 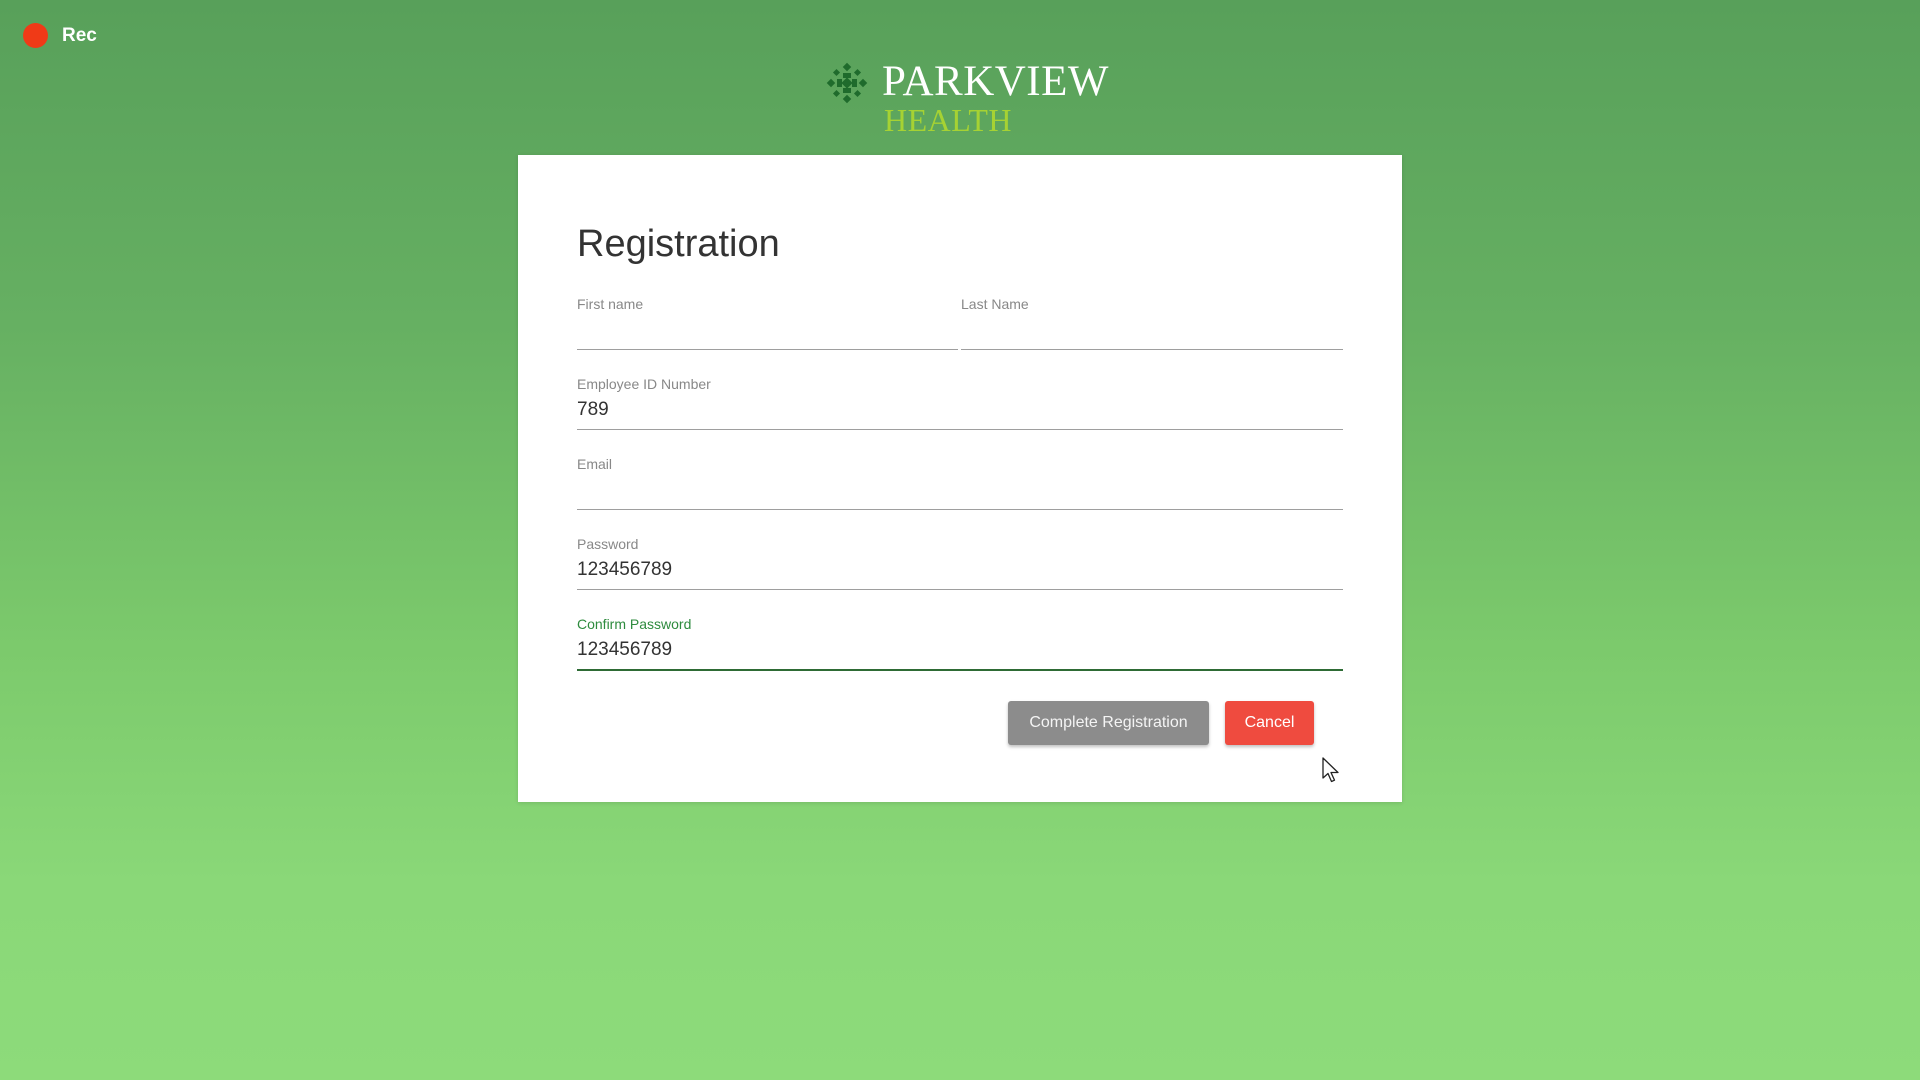 I want to click on confirm-password-field: Confirm Password 123456789, so click(x=960, y=646).